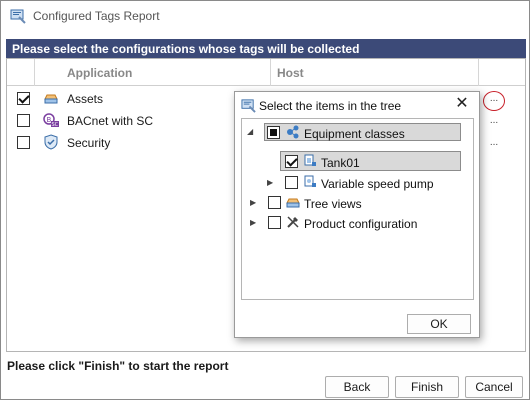 Image resolution: width=530 pixels, height=400 pixels. Describe the element at coordinates (375, 72) in the screenshot. I see `column-header-host: Host` at that location.